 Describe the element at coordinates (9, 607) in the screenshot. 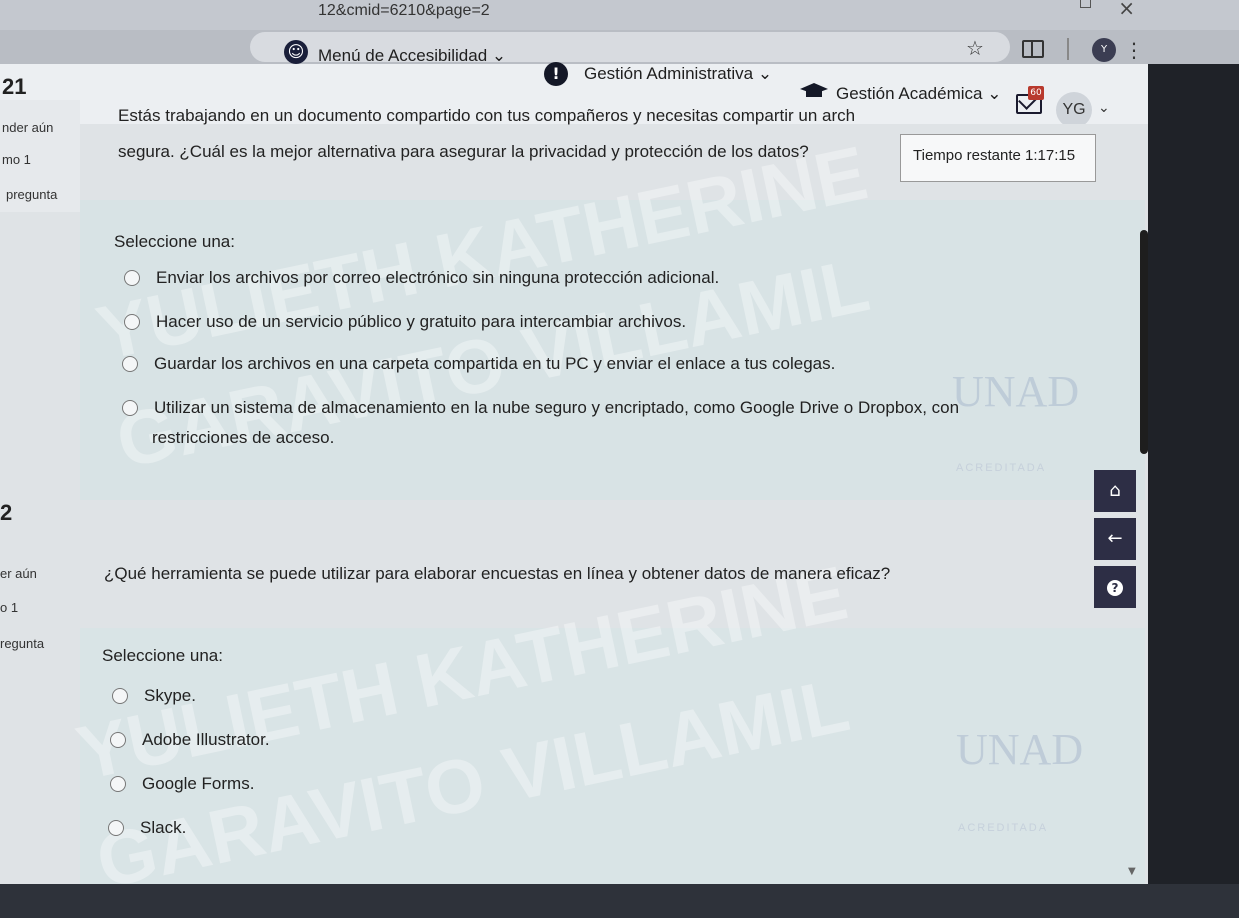

I see `question-points: o 1` at that location.